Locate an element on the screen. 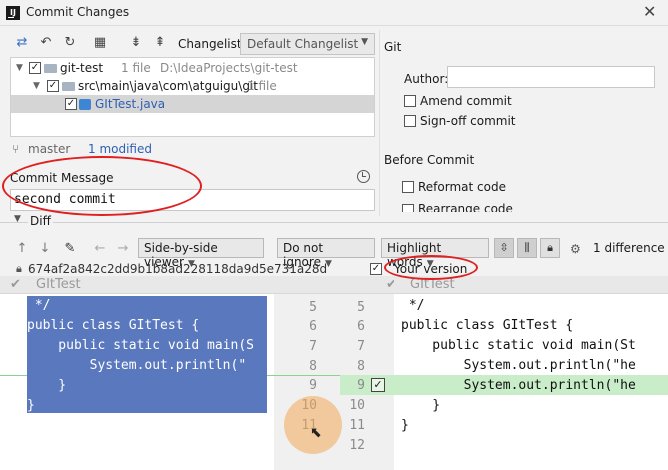  left-code-line: */ is located at coordinates (39, 305).